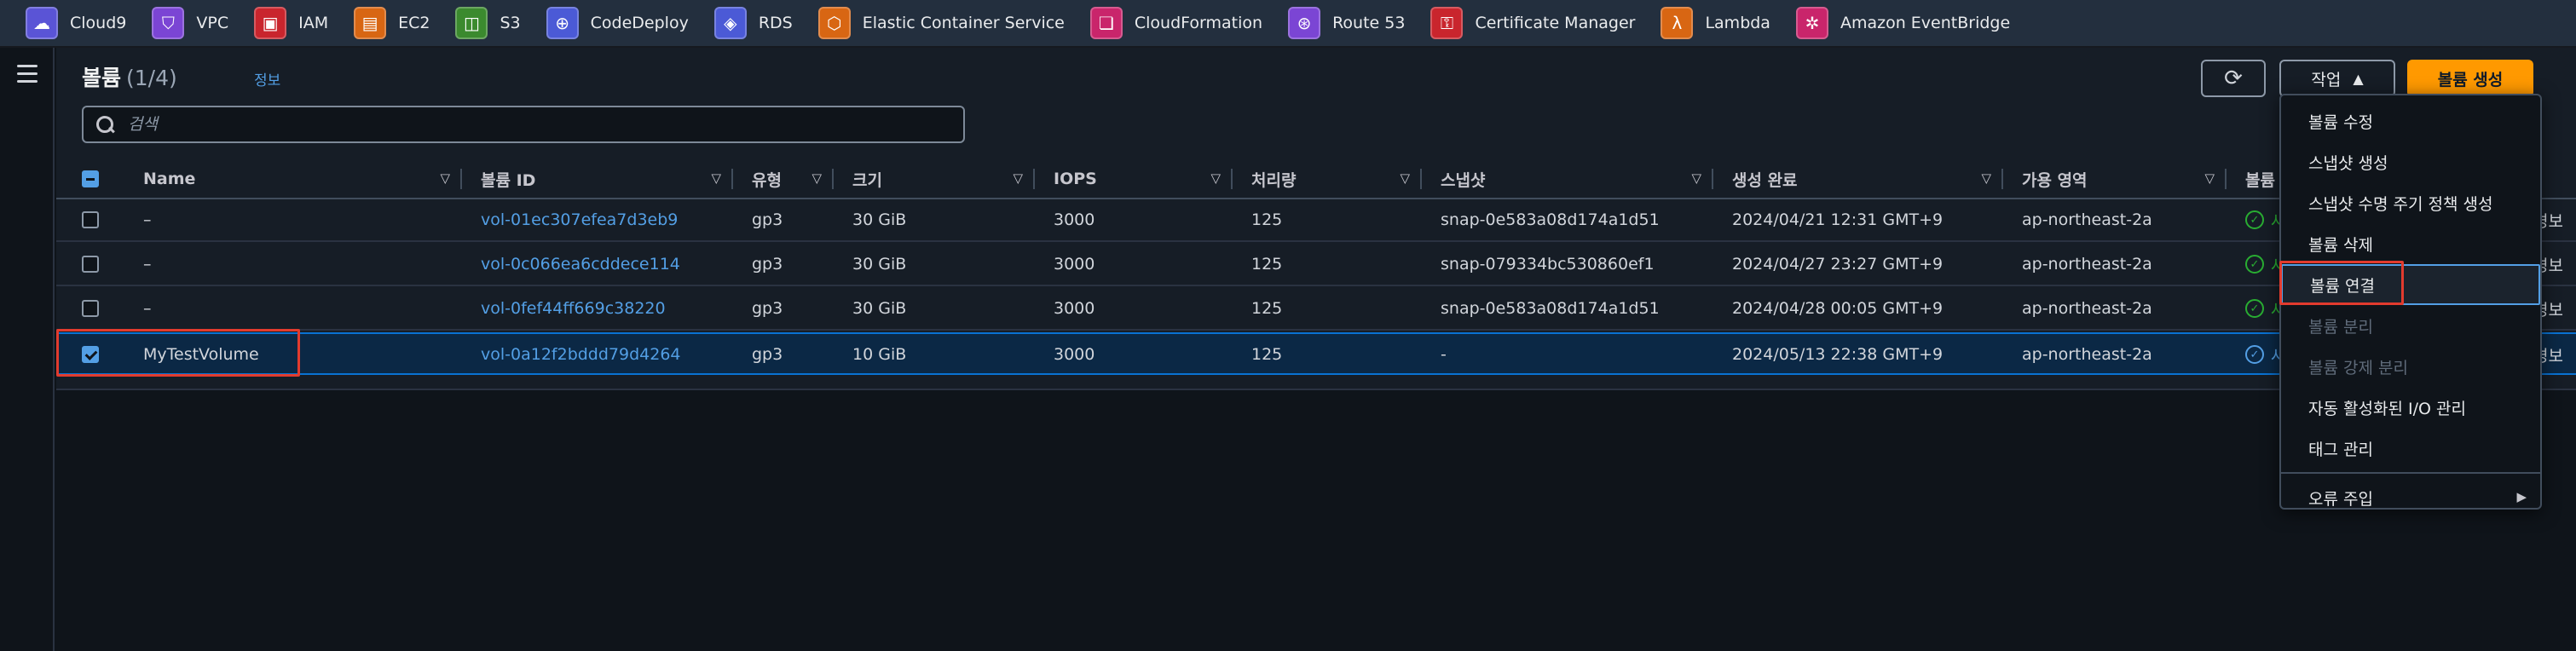 Image resolution: width=2576 pixels, height=651 pixels. I want to click on selection-count: (1/4), so click(151, 78).